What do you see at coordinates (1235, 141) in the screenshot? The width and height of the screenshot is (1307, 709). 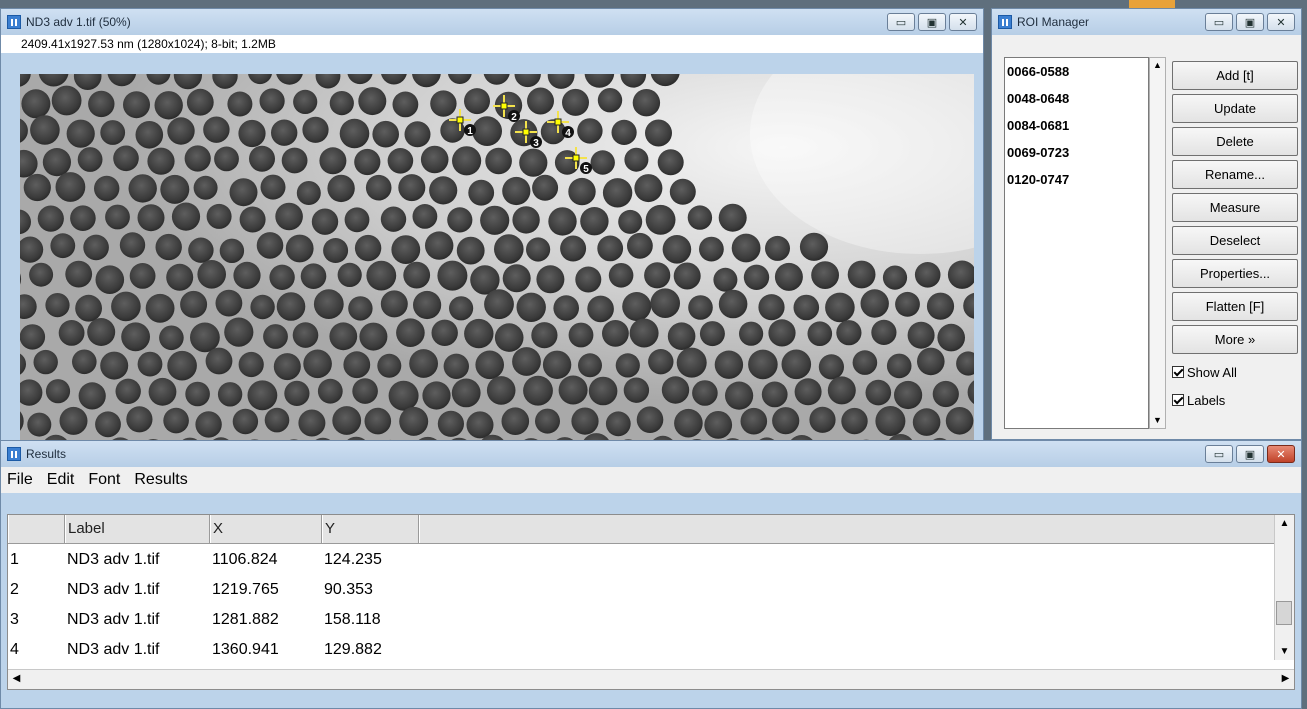 I see `delete-button: Delete` at bounding box center [1235, 141].